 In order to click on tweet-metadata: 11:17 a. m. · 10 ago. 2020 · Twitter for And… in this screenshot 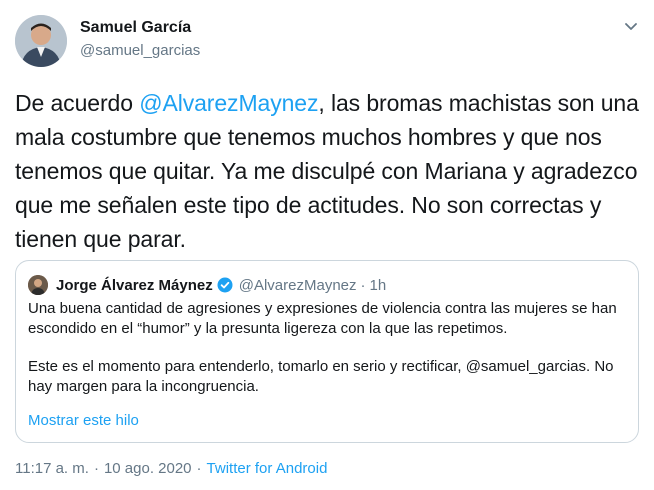, I will do `click(171, 468)`.